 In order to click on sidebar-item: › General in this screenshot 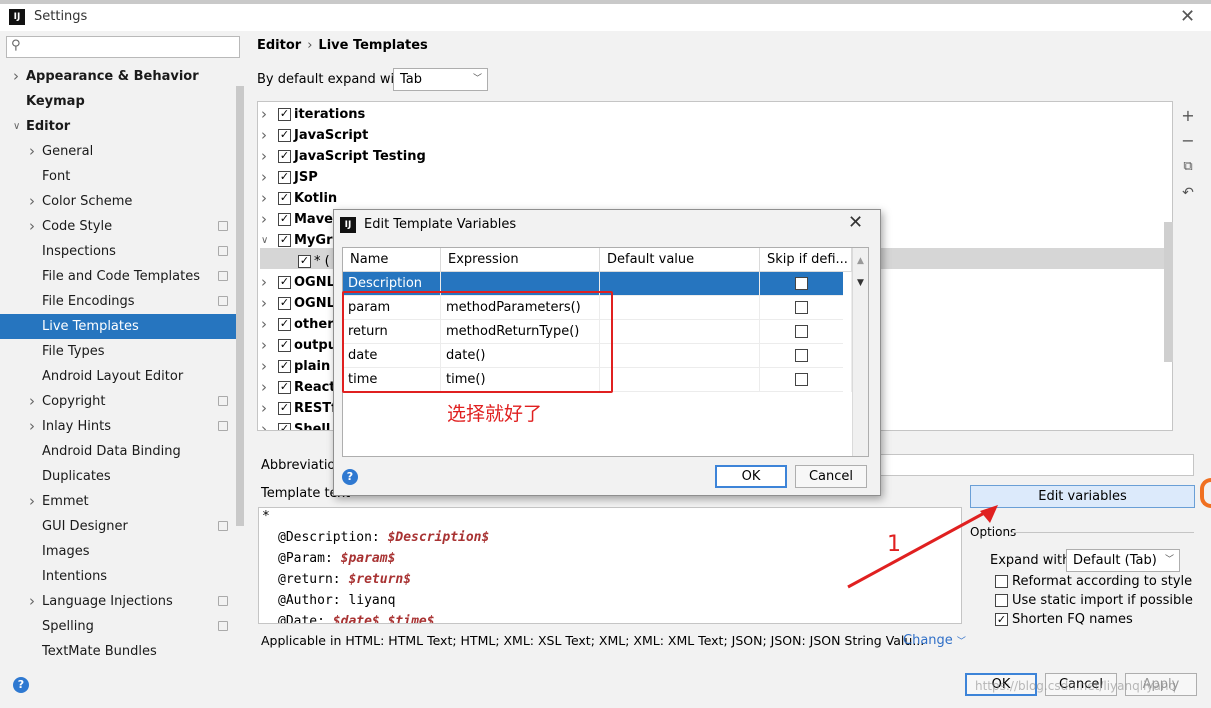, I will do `click(118, 151)`.